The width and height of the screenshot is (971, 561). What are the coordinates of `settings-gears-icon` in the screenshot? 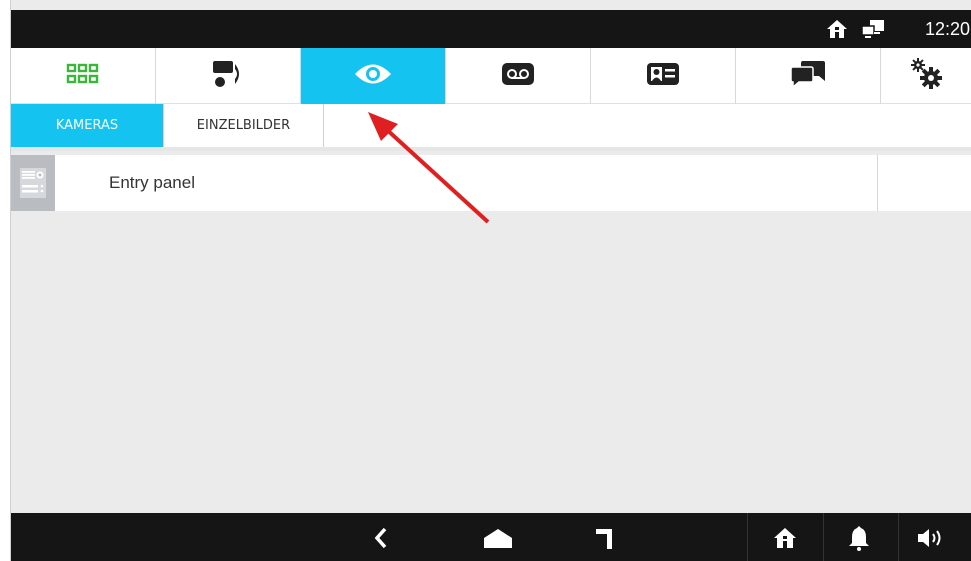 It's located at (927, 76).